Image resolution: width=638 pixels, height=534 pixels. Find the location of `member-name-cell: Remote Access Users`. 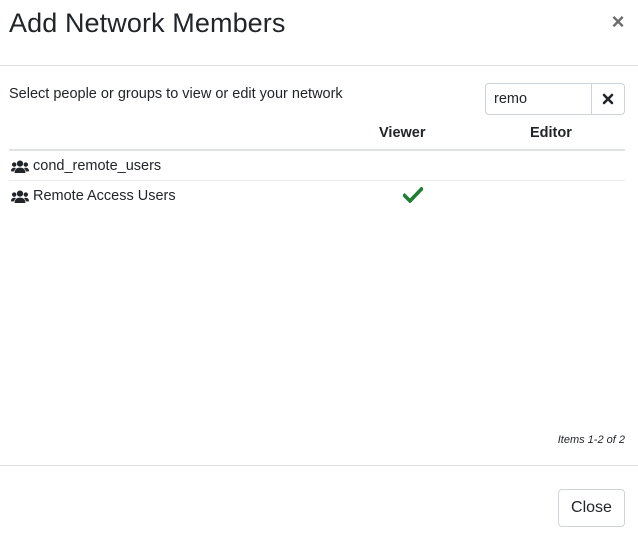

member-name-cell: Remote Access Users is located at coordinates (93, 196).